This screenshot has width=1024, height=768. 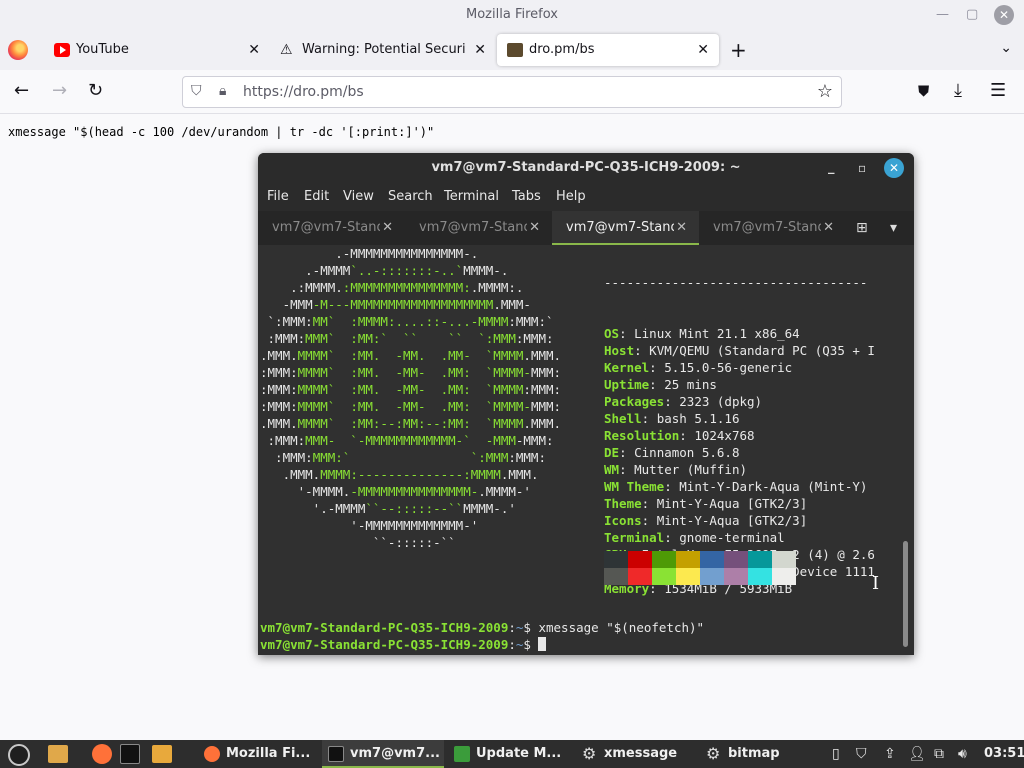 I want to click on menu-search: Search, so click(x=410, y=196).